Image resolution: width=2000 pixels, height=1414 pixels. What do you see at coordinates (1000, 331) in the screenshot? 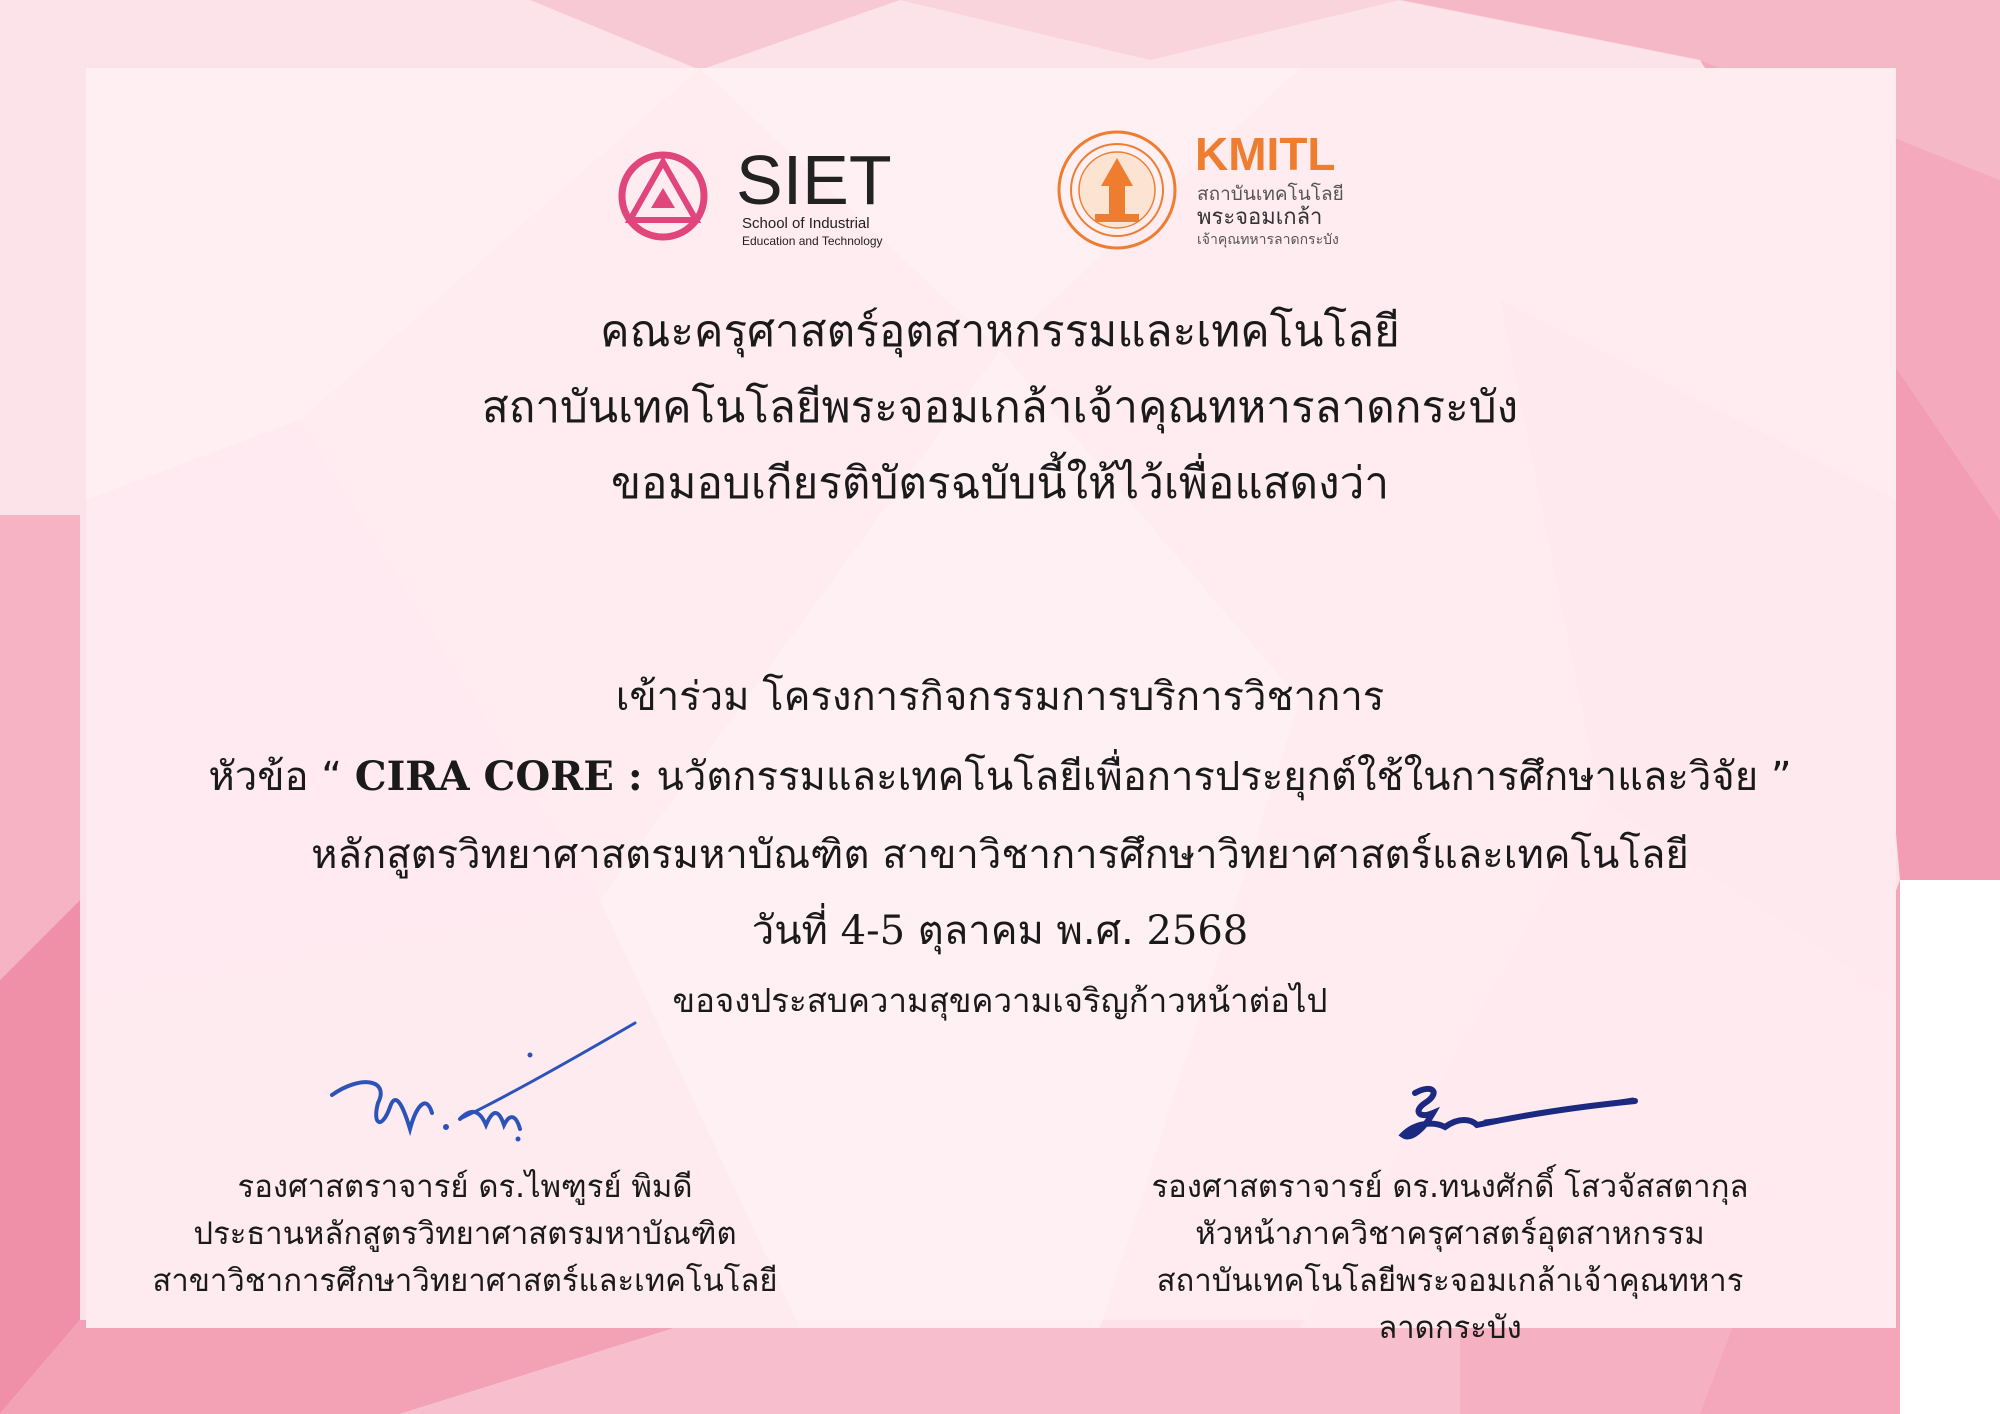
I see `faculty-name: คณะครุศาสตร์อุตสาหกรรมและเทคโนโลยี` at bounding box center [1000, 331].